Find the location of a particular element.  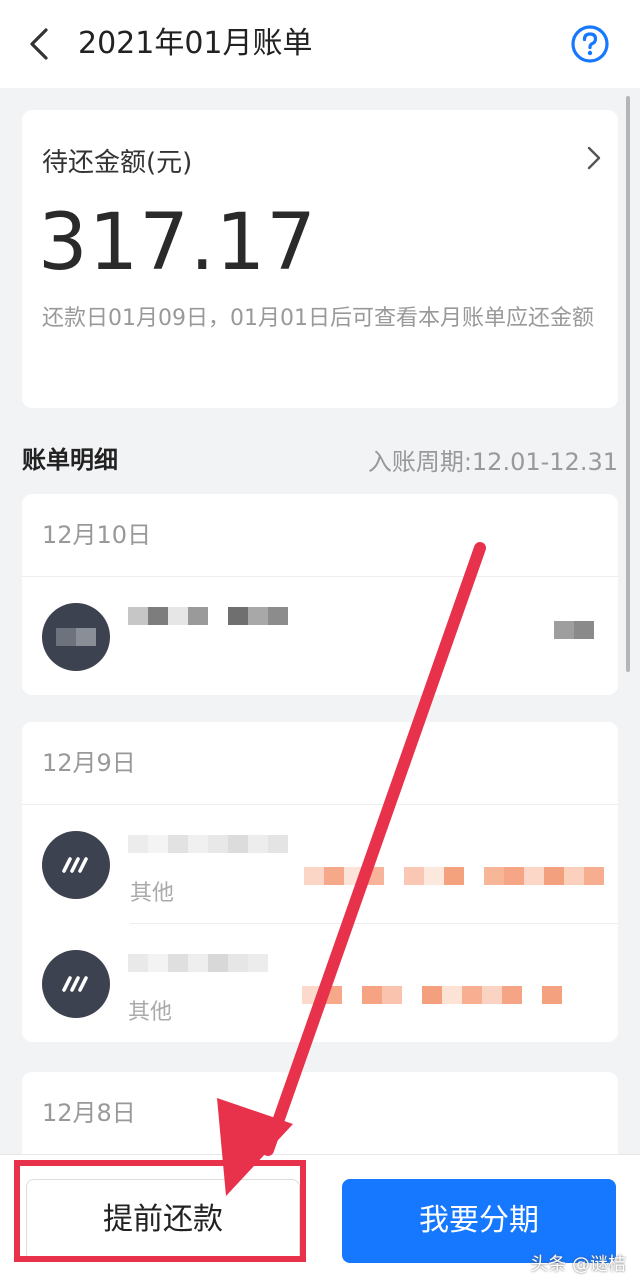

scrollbar is located at coordinates (628, 384).